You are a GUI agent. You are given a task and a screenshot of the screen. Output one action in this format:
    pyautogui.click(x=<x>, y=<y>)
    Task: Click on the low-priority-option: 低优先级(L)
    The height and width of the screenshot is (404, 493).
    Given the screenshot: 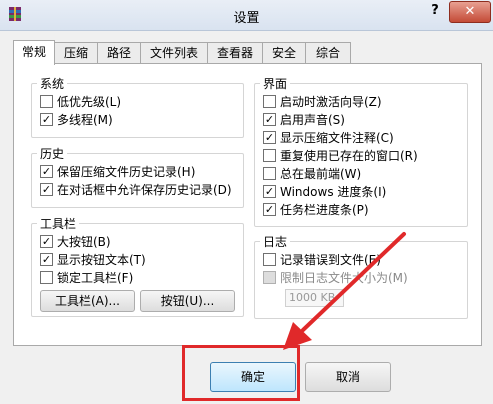 What is the action you would take?
    pyautogui.click(x=80, y=101)
    